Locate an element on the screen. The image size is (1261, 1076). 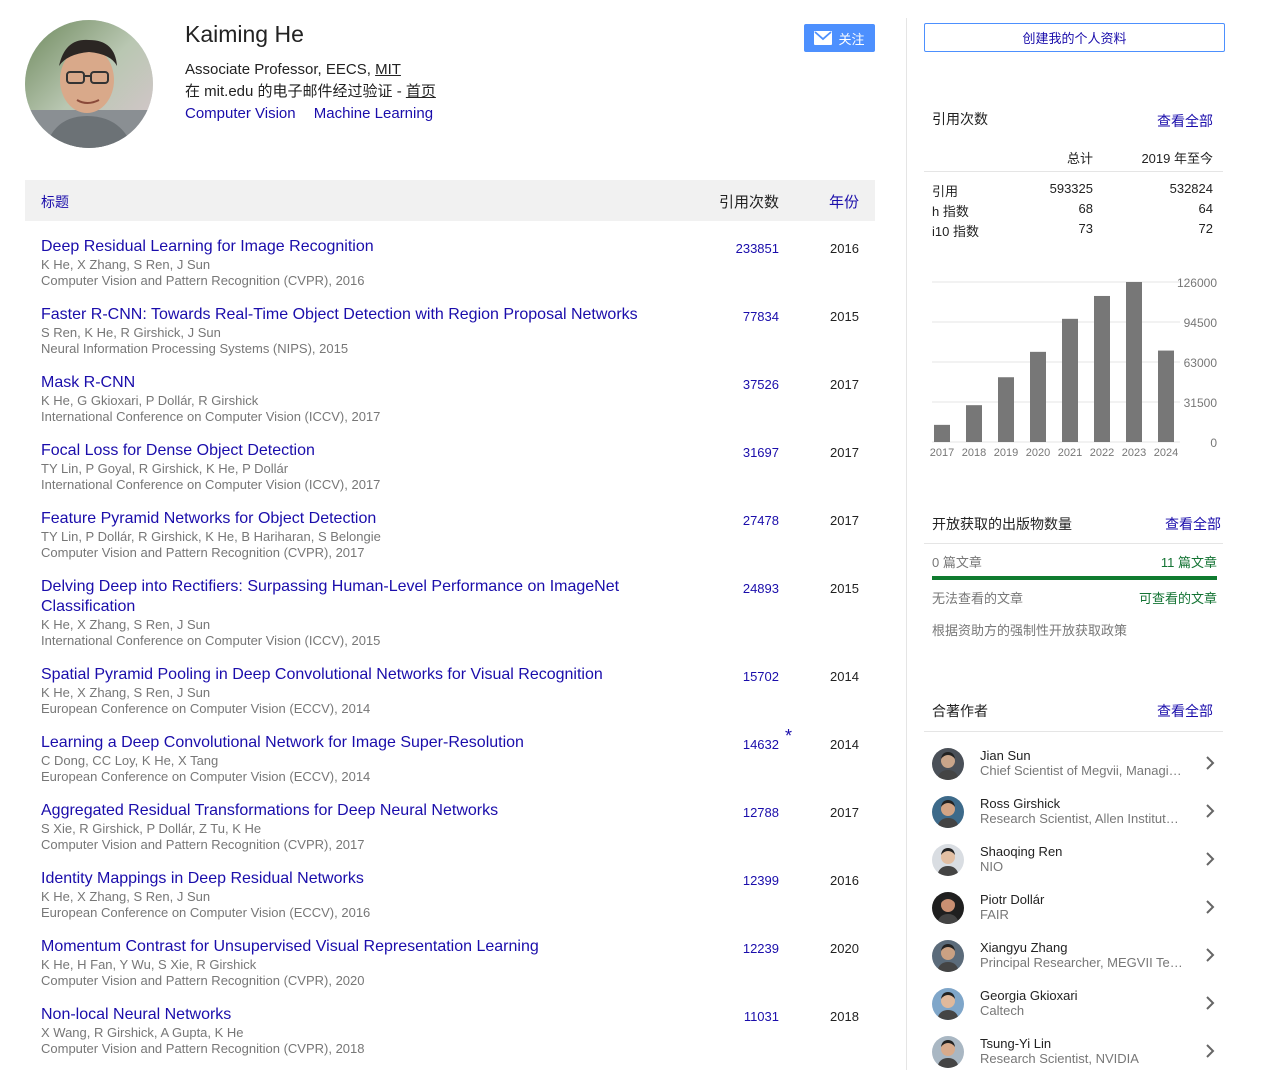
create-profile-button: 创建我的个人资料 is located at coordinates (1074, 37).